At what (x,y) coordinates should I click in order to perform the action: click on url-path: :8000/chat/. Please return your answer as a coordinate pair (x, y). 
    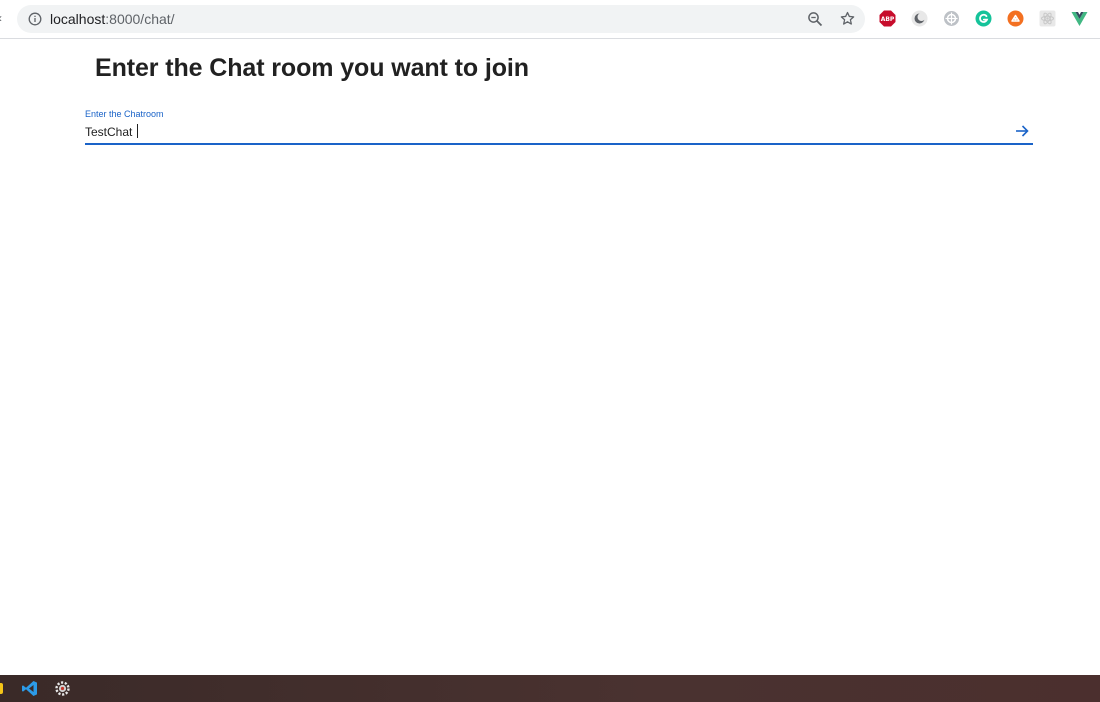
    Looking at the image, I should click on (140, 19).